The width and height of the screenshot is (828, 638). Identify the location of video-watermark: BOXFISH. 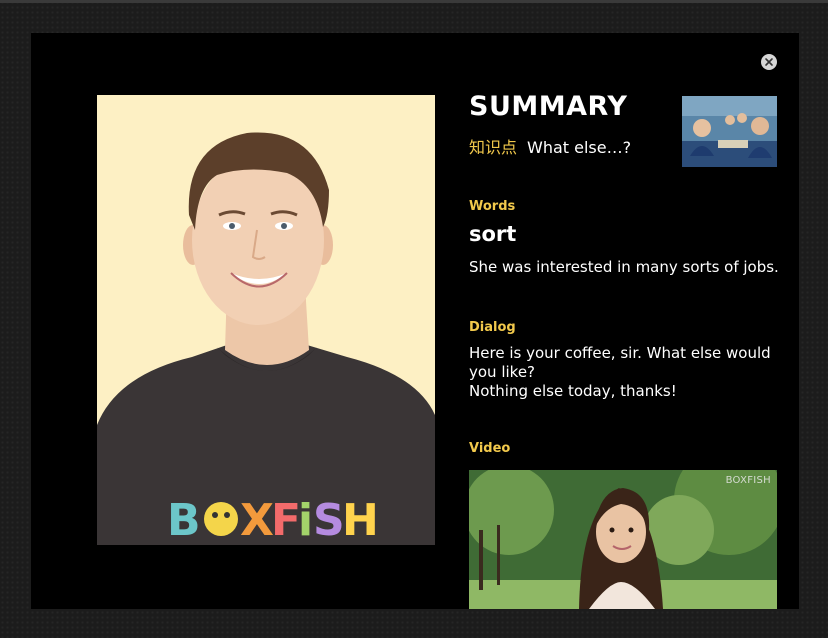
(748, 480).